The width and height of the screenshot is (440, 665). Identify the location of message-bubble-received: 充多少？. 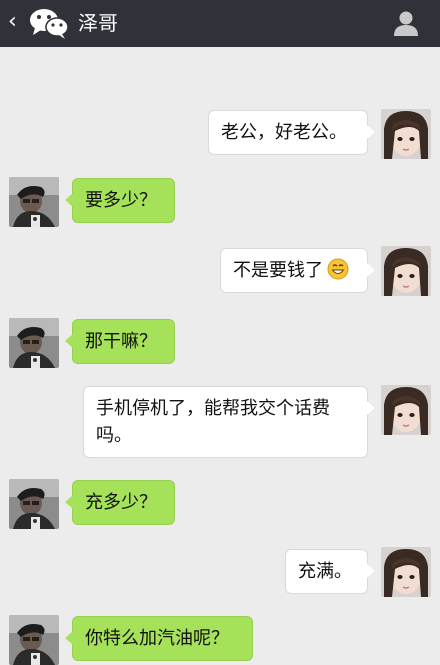
(120, 502).